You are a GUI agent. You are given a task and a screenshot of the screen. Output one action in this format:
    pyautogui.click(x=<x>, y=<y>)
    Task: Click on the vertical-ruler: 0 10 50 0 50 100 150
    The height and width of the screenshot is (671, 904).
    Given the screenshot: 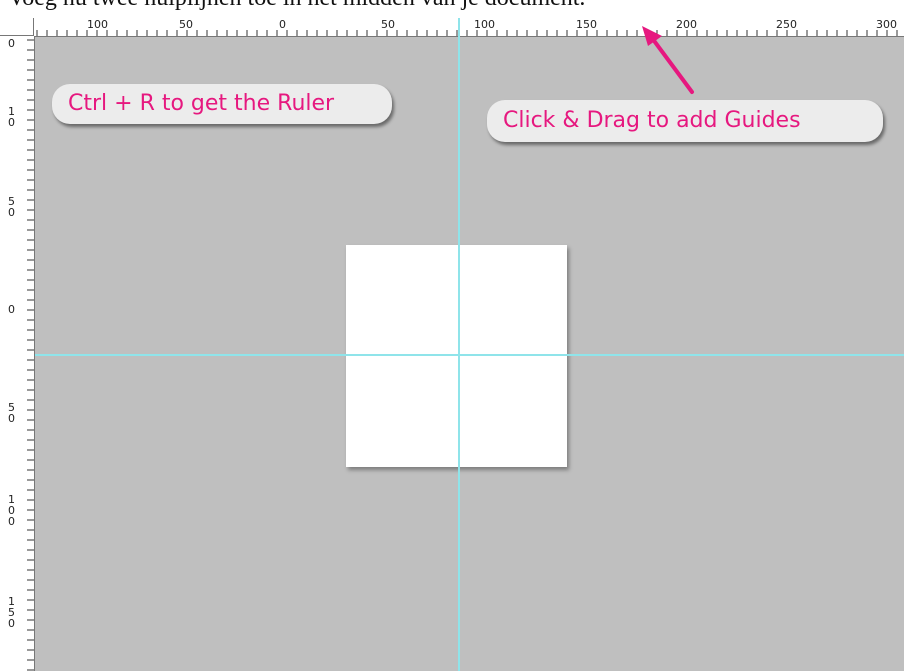 What is the action you would take?
    pyautogui.click(x=17, y=353)
    